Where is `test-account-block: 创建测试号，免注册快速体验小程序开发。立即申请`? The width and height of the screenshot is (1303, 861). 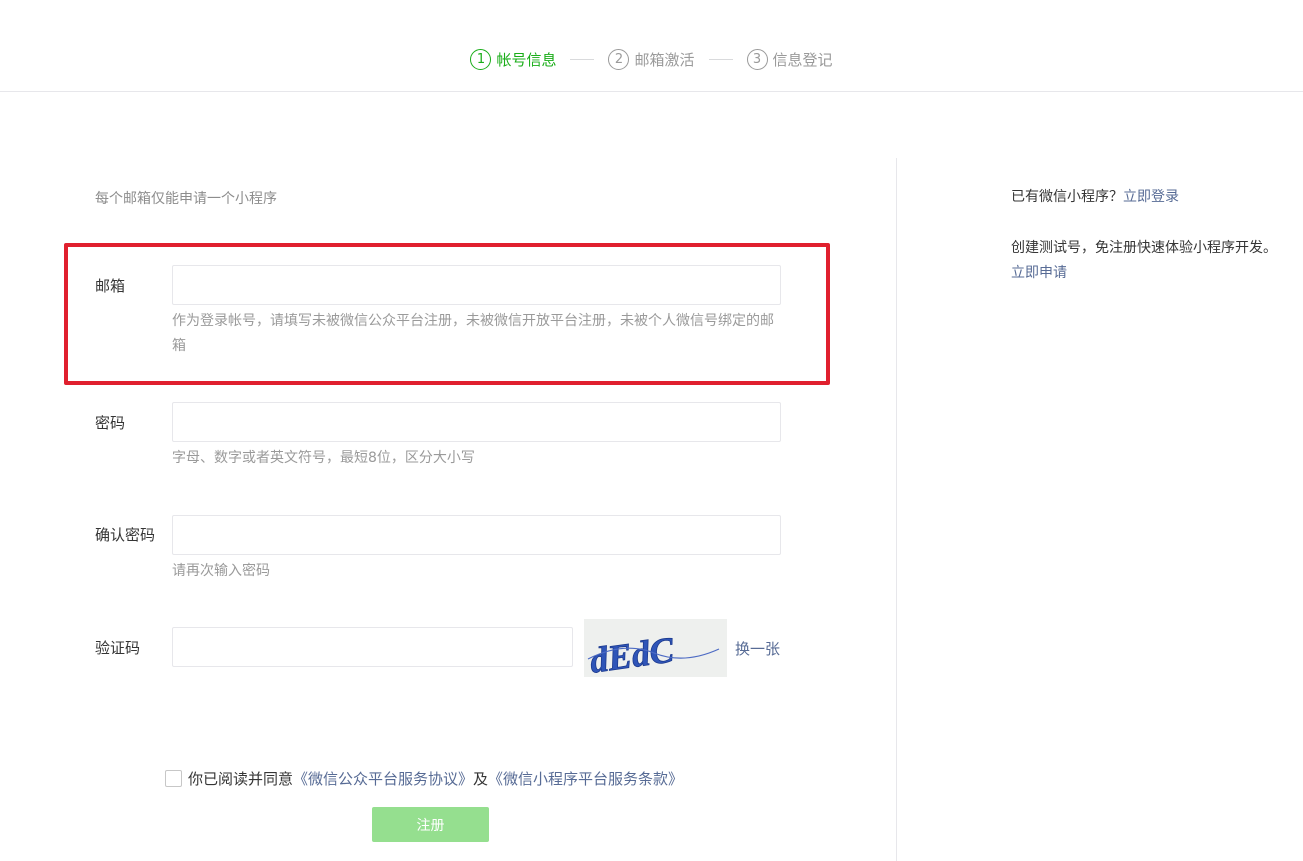 test-account-block: 创建测试号，免注册快速体验小程序开发。立即申请 is located at coordinates (1146, 261).